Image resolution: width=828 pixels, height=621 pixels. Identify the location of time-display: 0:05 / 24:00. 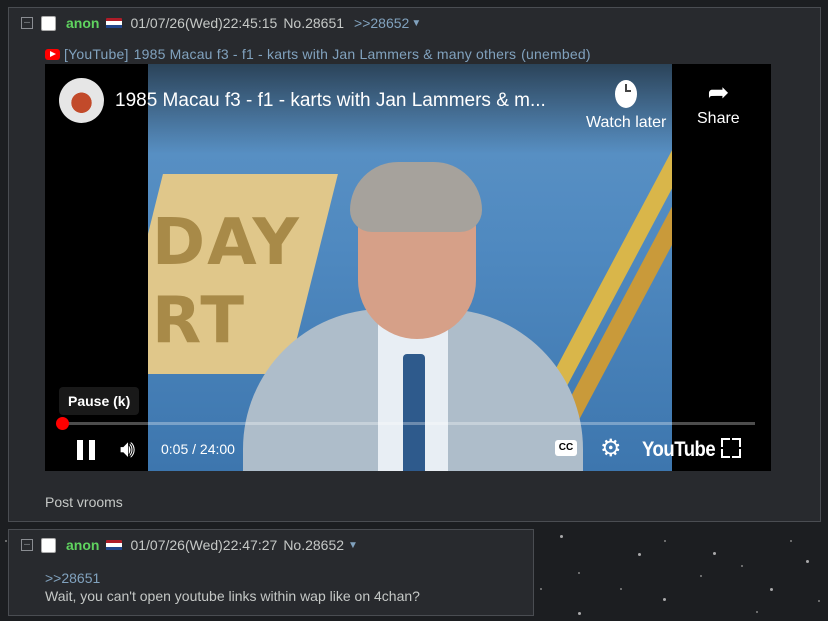
(198, 449).